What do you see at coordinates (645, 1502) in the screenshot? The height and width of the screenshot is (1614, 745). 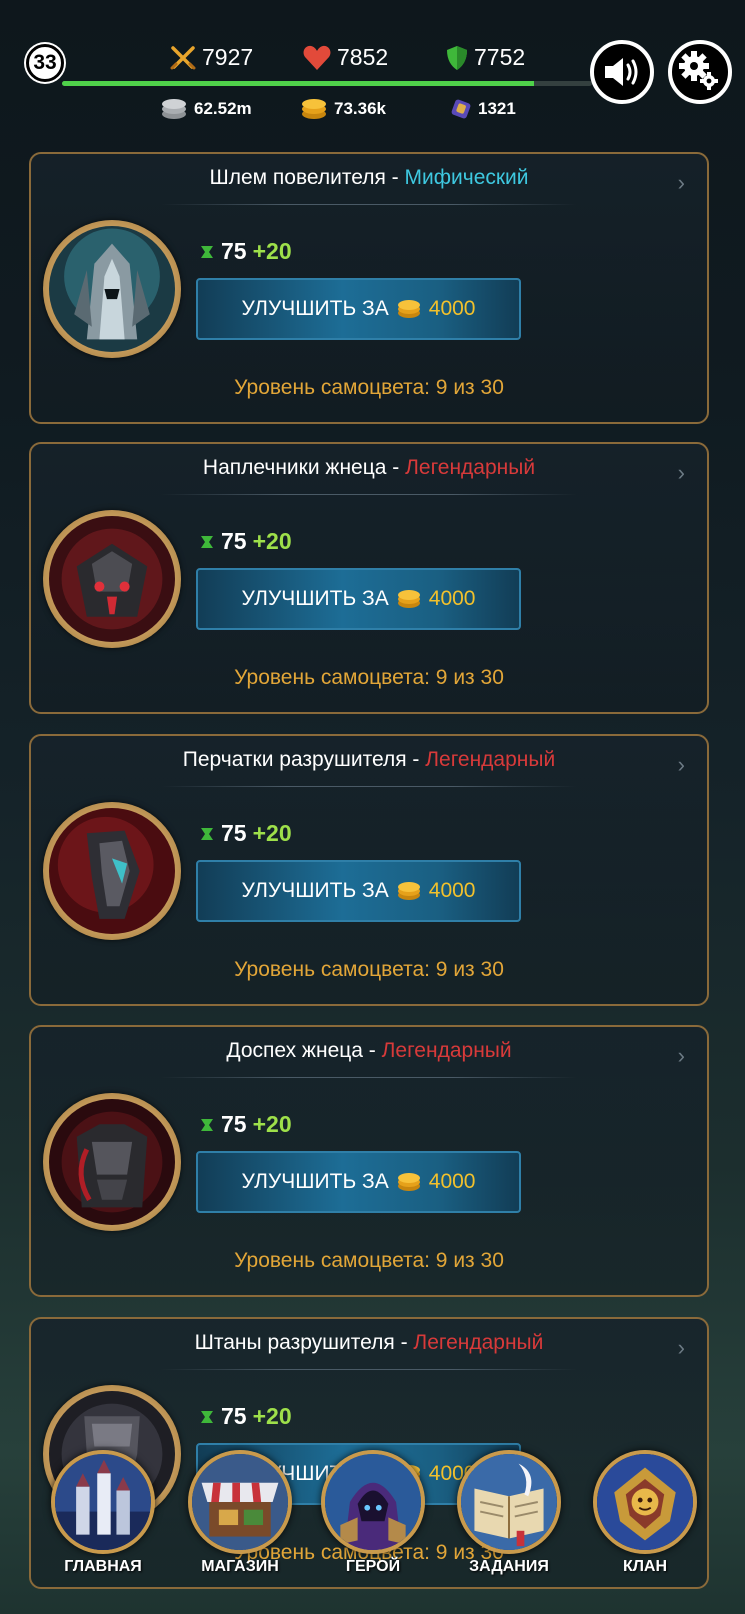 I see `clan-emblem-icon` at bounding box center [645, 1502].